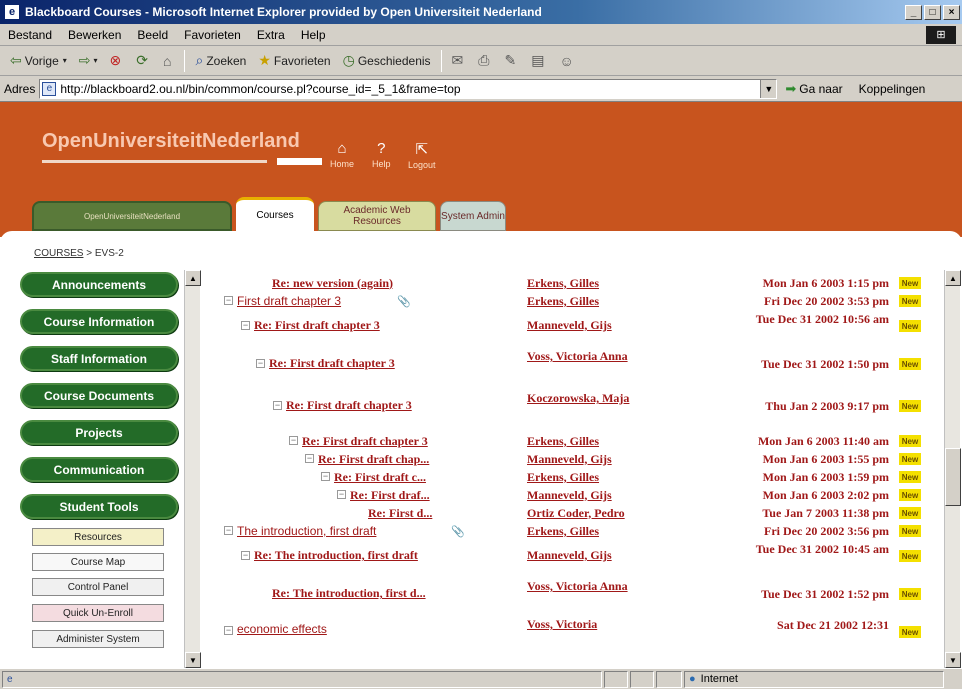  Describe the element at coordinates (768, 88) in the screenshot. I see `chevron-down-icon: ▼` at that location.